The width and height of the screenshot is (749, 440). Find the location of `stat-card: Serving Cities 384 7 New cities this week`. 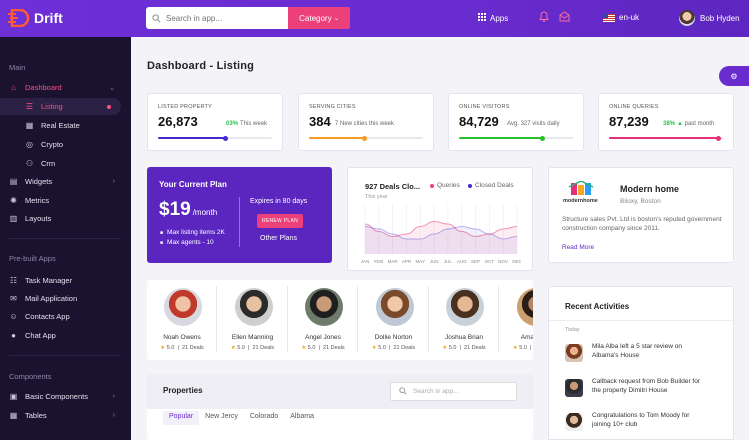

stat-card: Serving Cities 384 7 New cities this week is located at coordinates (366, 122).